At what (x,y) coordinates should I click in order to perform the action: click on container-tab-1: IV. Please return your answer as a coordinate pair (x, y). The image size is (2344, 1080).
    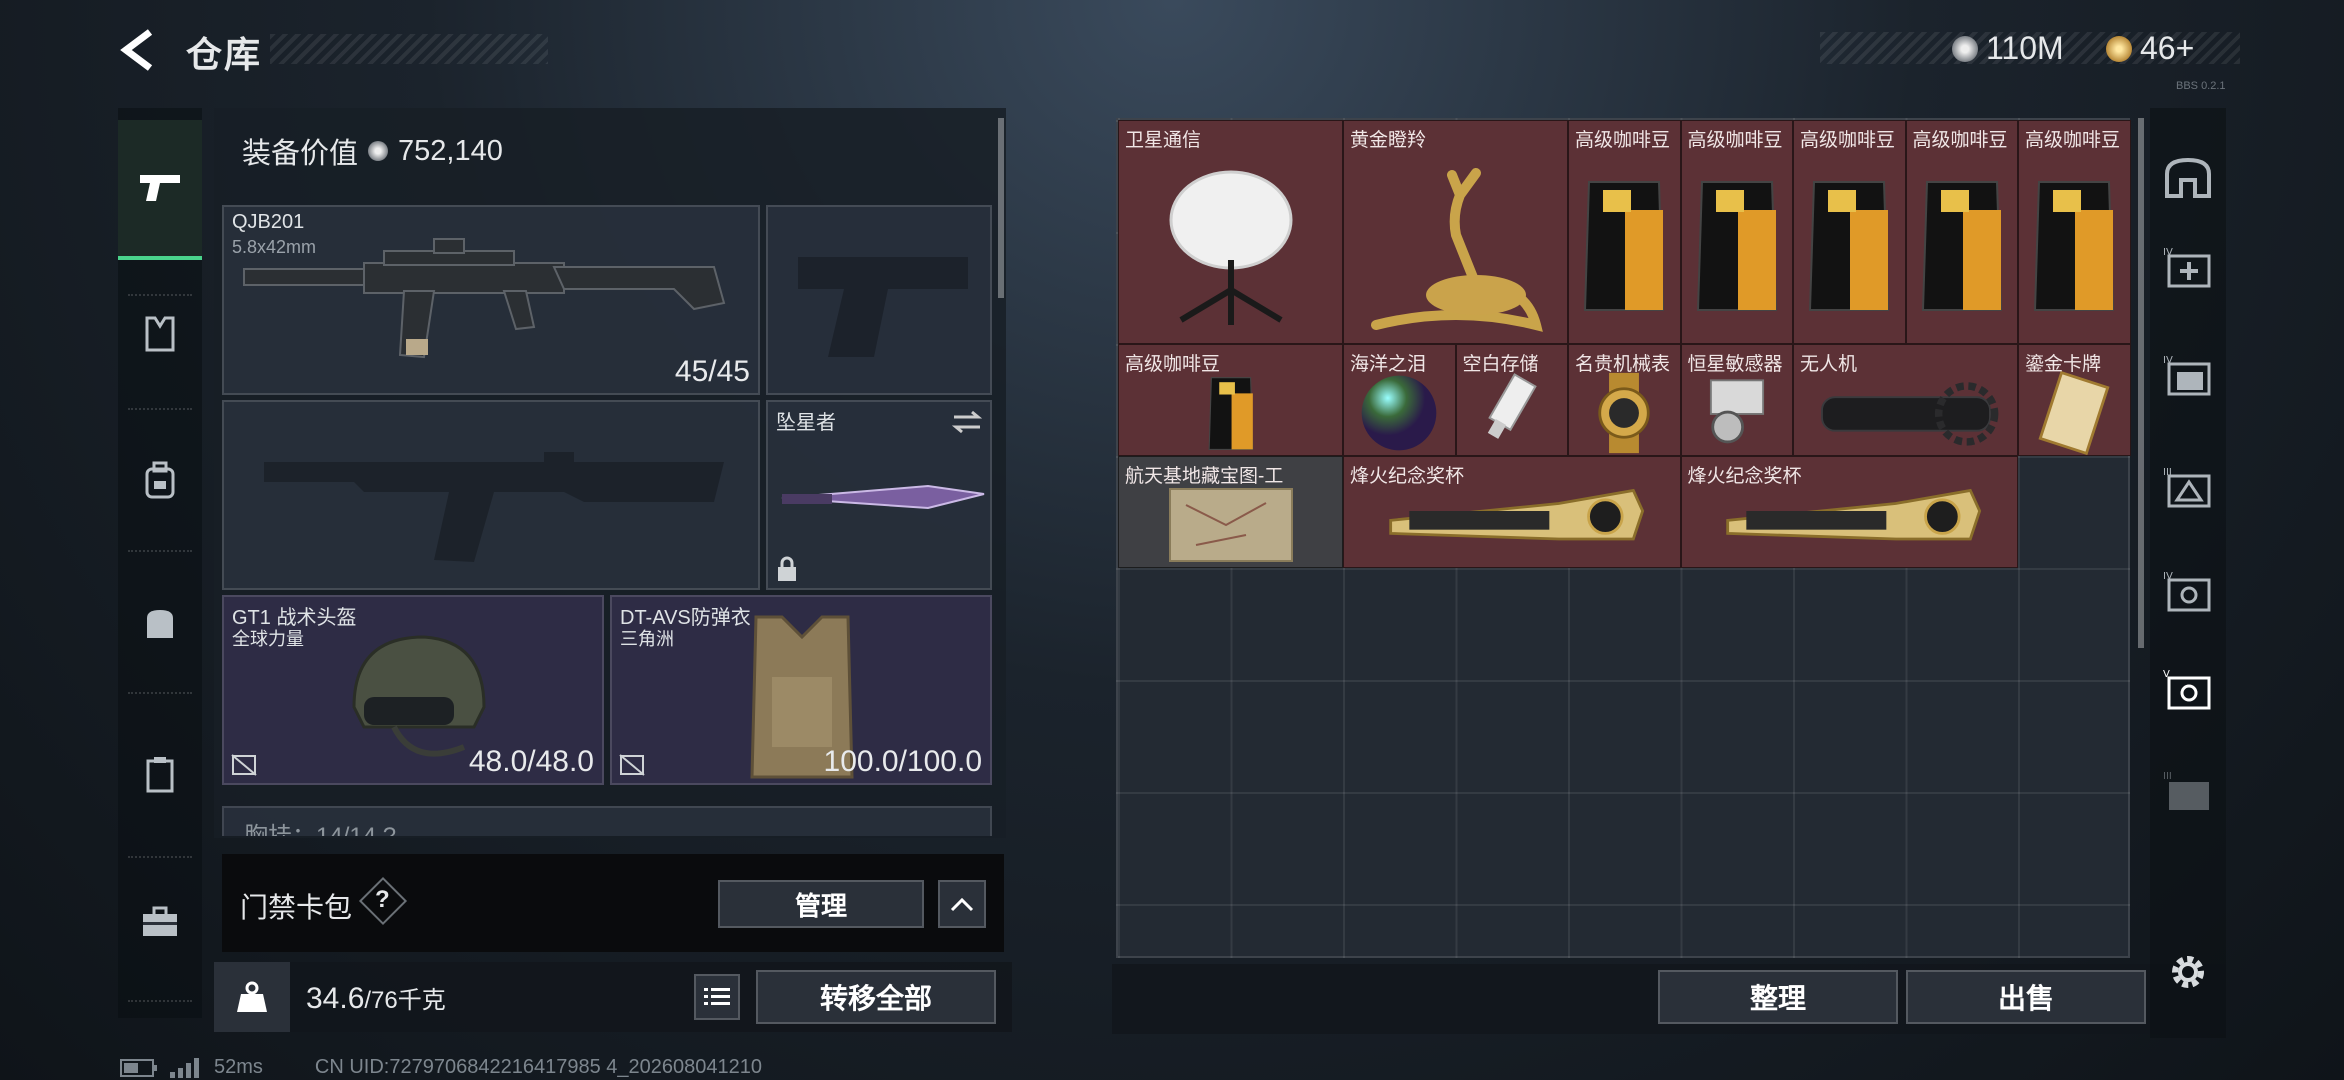
    Looking at the image, I should click on (2188, 268).